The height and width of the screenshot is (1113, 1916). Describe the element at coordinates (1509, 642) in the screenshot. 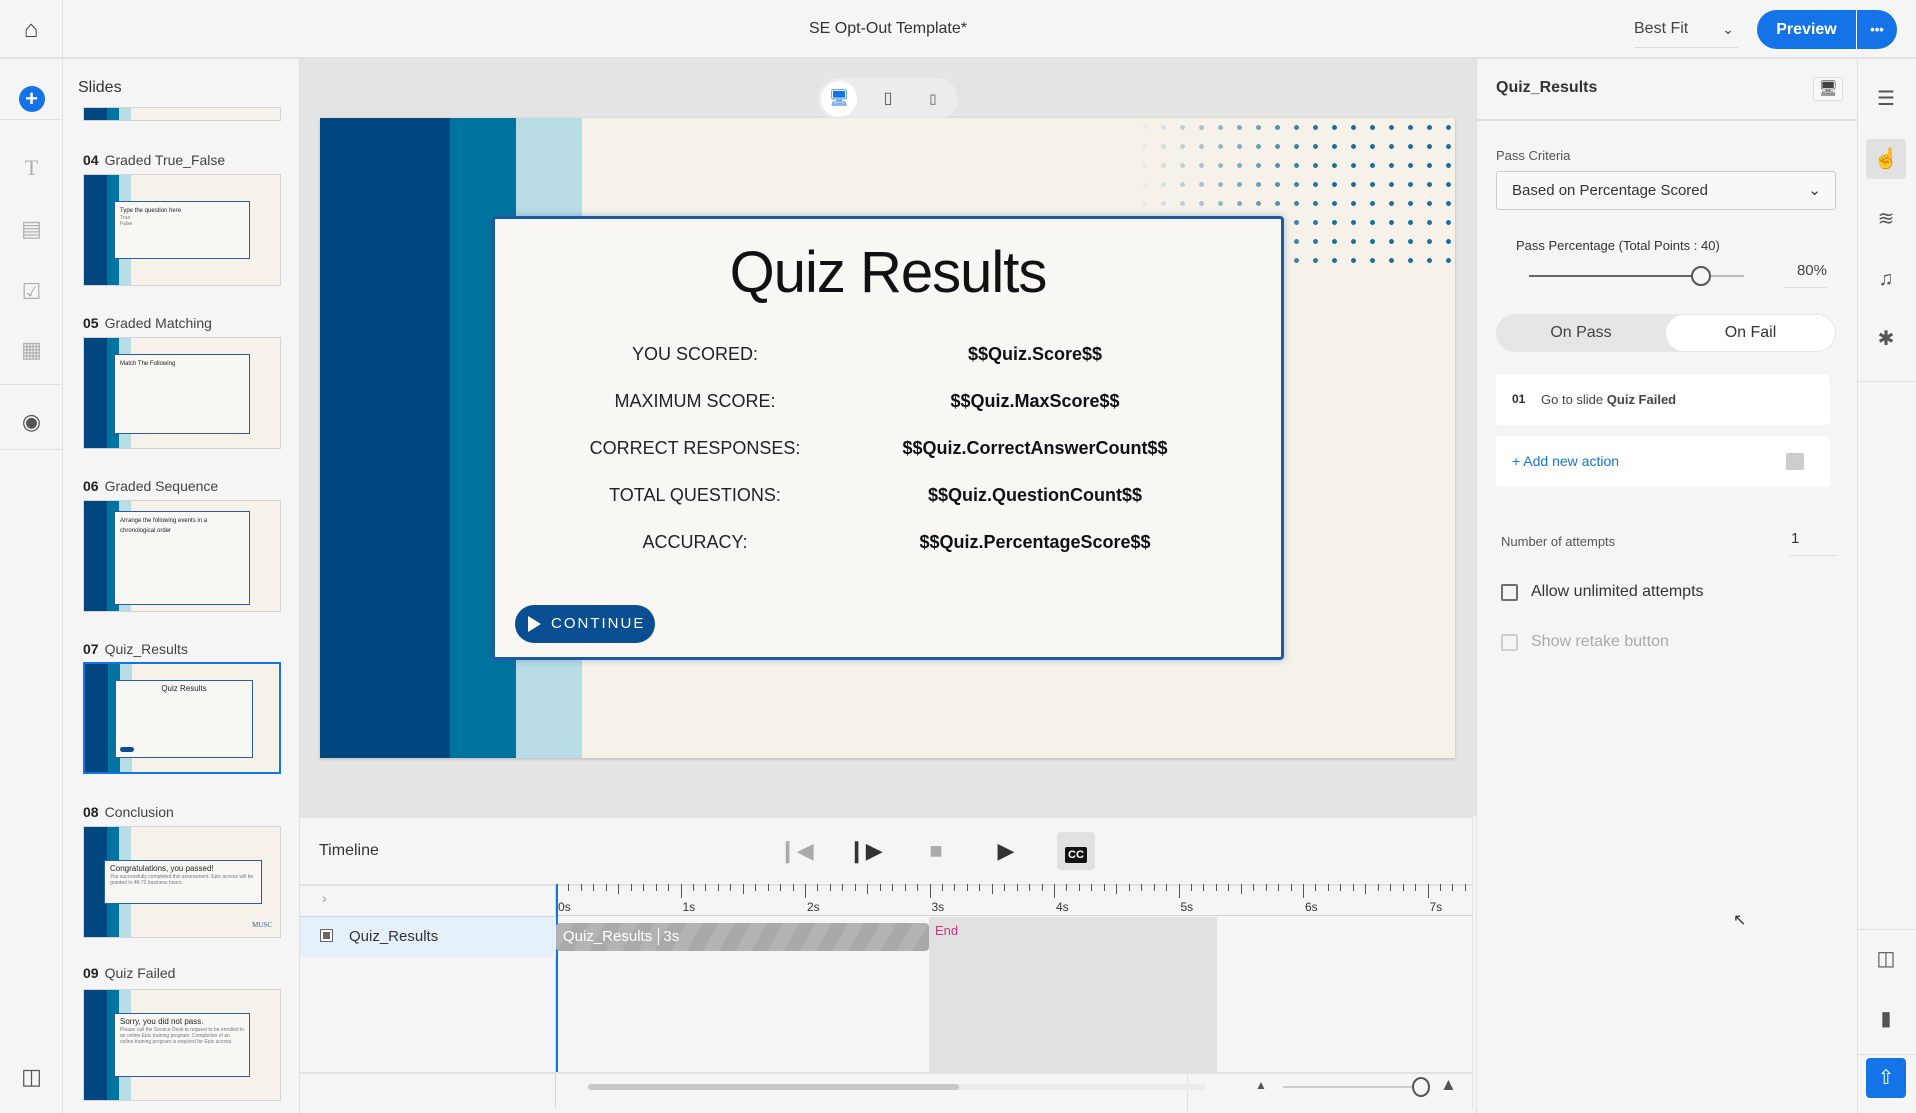

I see `show-retake-checkbox` at that location.